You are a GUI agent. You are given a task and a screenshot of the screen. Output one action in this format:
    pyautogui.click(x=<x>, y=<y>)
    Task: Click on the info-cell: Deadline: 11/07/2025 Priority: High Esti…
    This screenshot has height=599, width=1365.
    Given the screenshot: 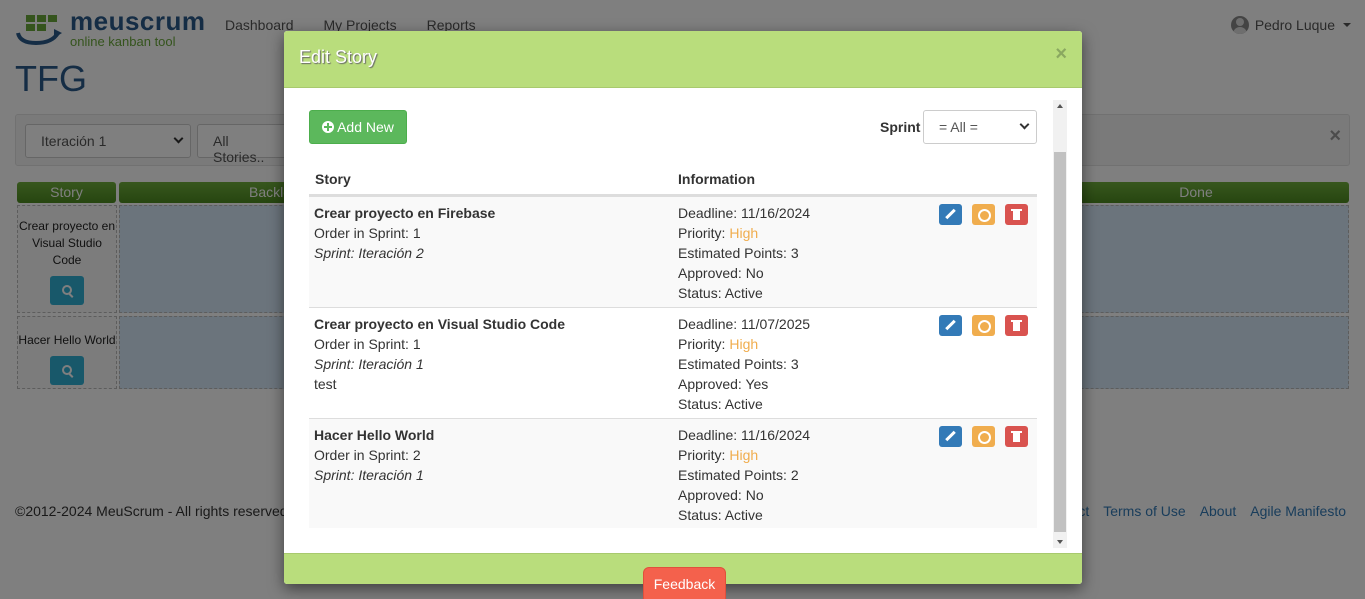 What is the action you would take?
    pyautogui.click(x=744, y=364)
    